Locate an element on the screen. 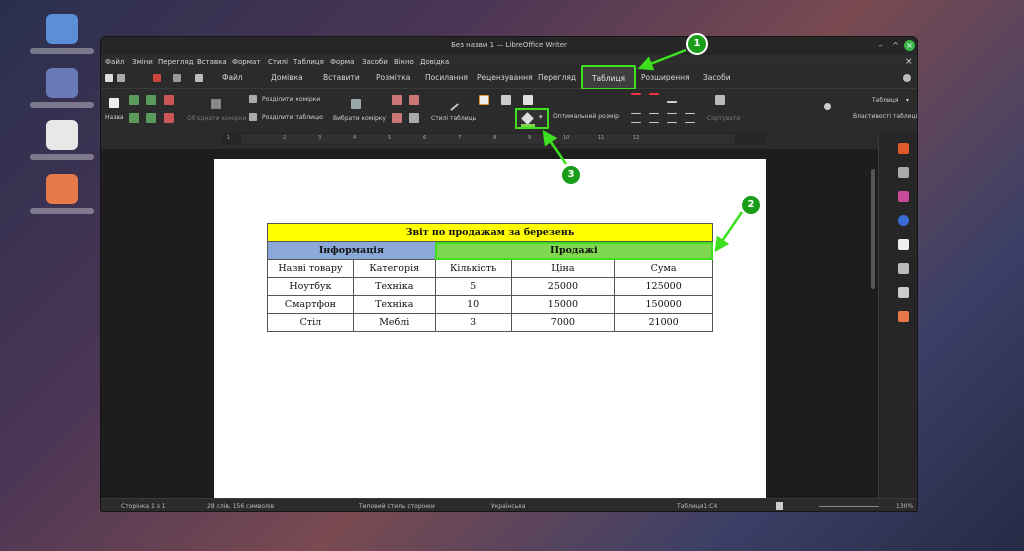 This screenshot has width=1024, height=551. annotation-arrows is located at coordinates (643, 150).